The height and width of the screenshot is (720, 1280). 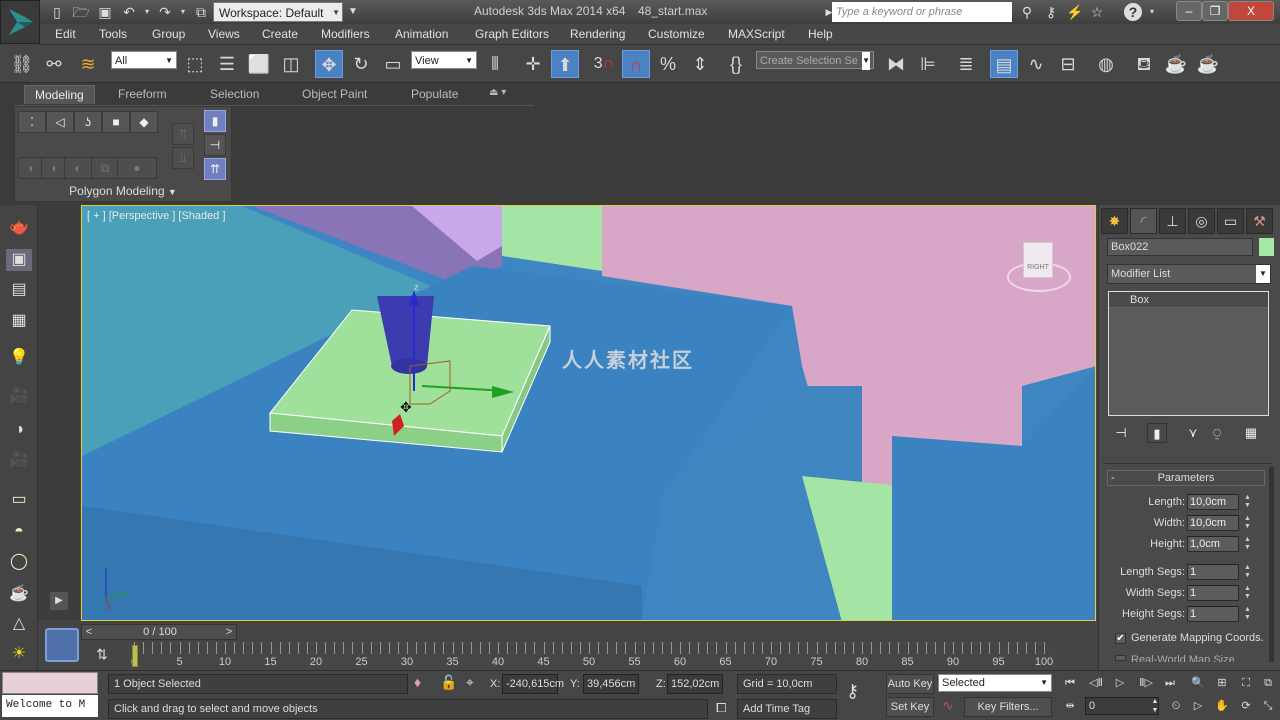 What do you see at coordinates (60, 122) in the screenshot?
I see `edge-mode-icon: ◁` at bounding box center [60, 122].